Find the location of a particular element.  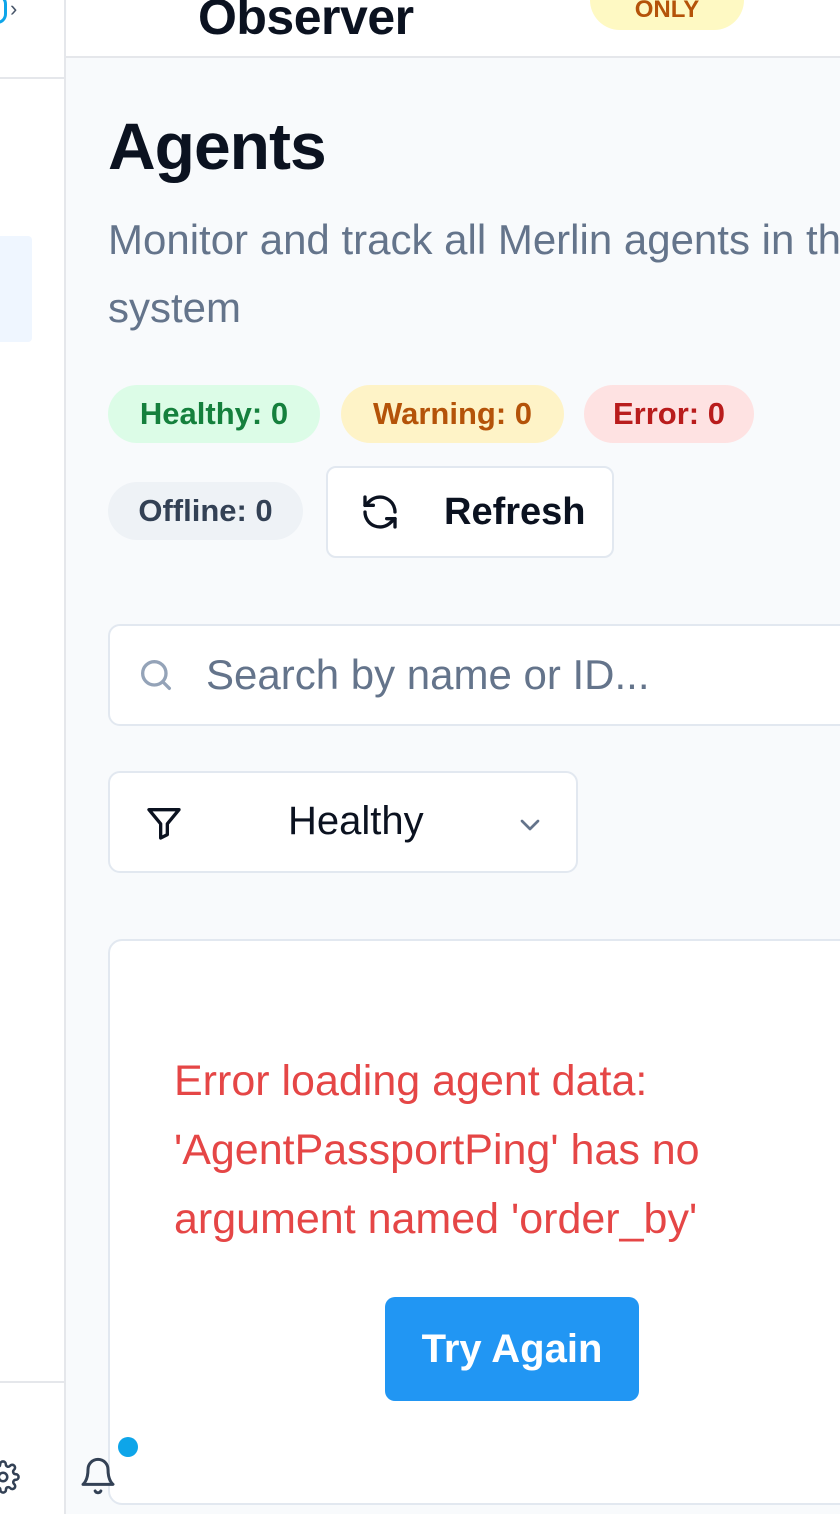

warning-count-badge: Warning: 0 is located at coordinates (452, 414).